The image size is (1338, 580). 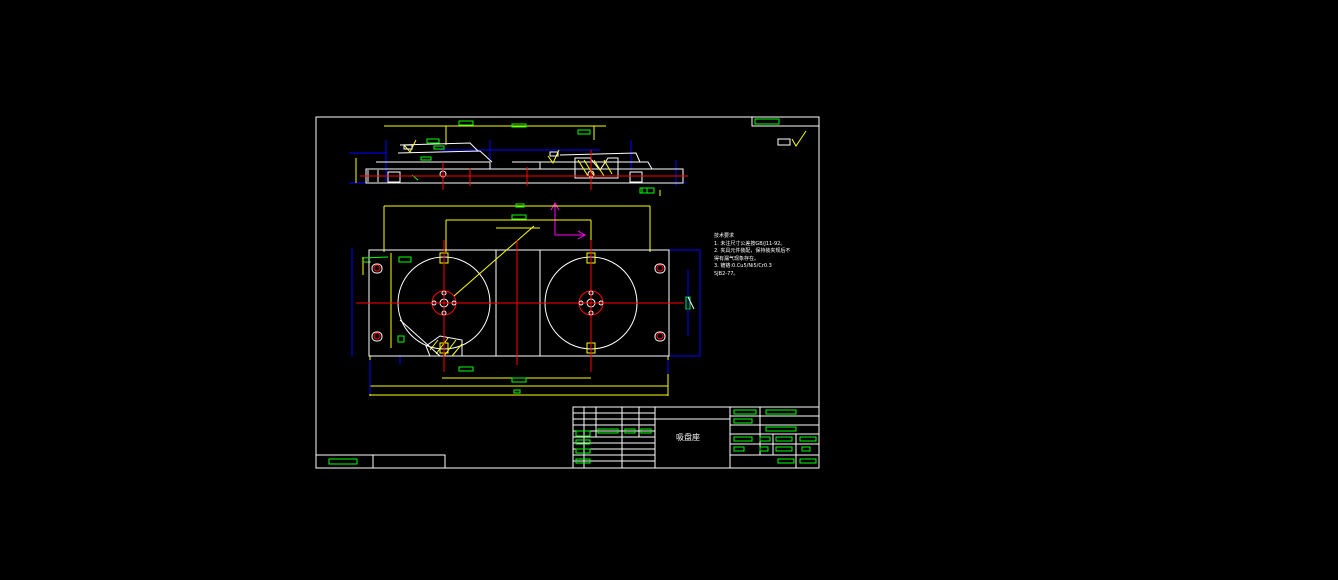 What do you see at coordinates (750, 243) in the screenshot?
I see `note-line: 1. 未注尺寸公差按GB/J11-92。` at bounding box center [750, 243].